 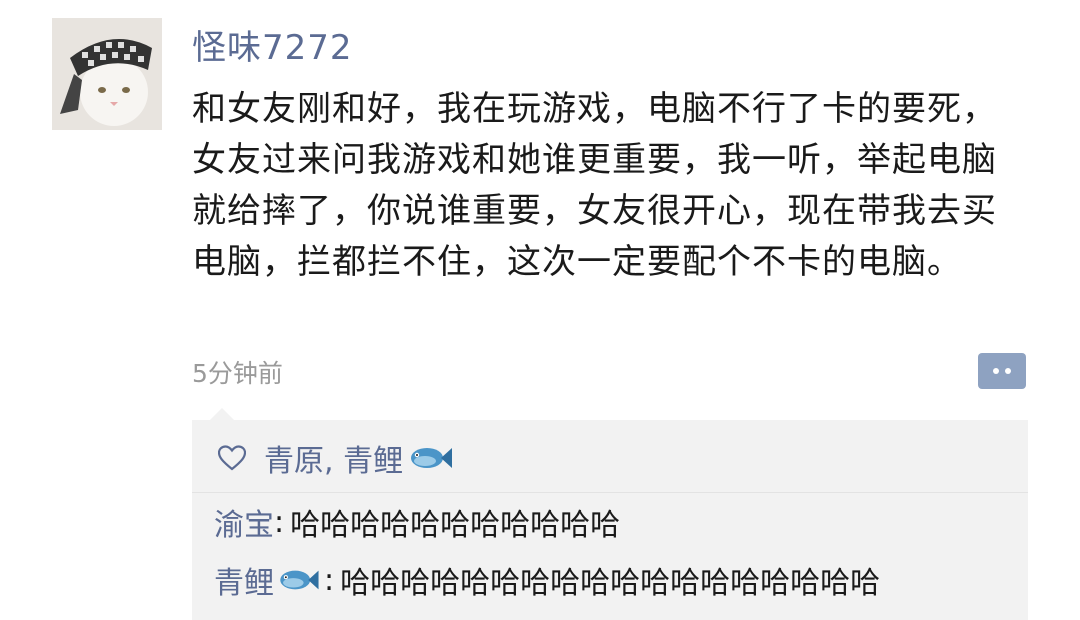 I want to click on comment-author: 青鲤, so click(x=244, y=580).